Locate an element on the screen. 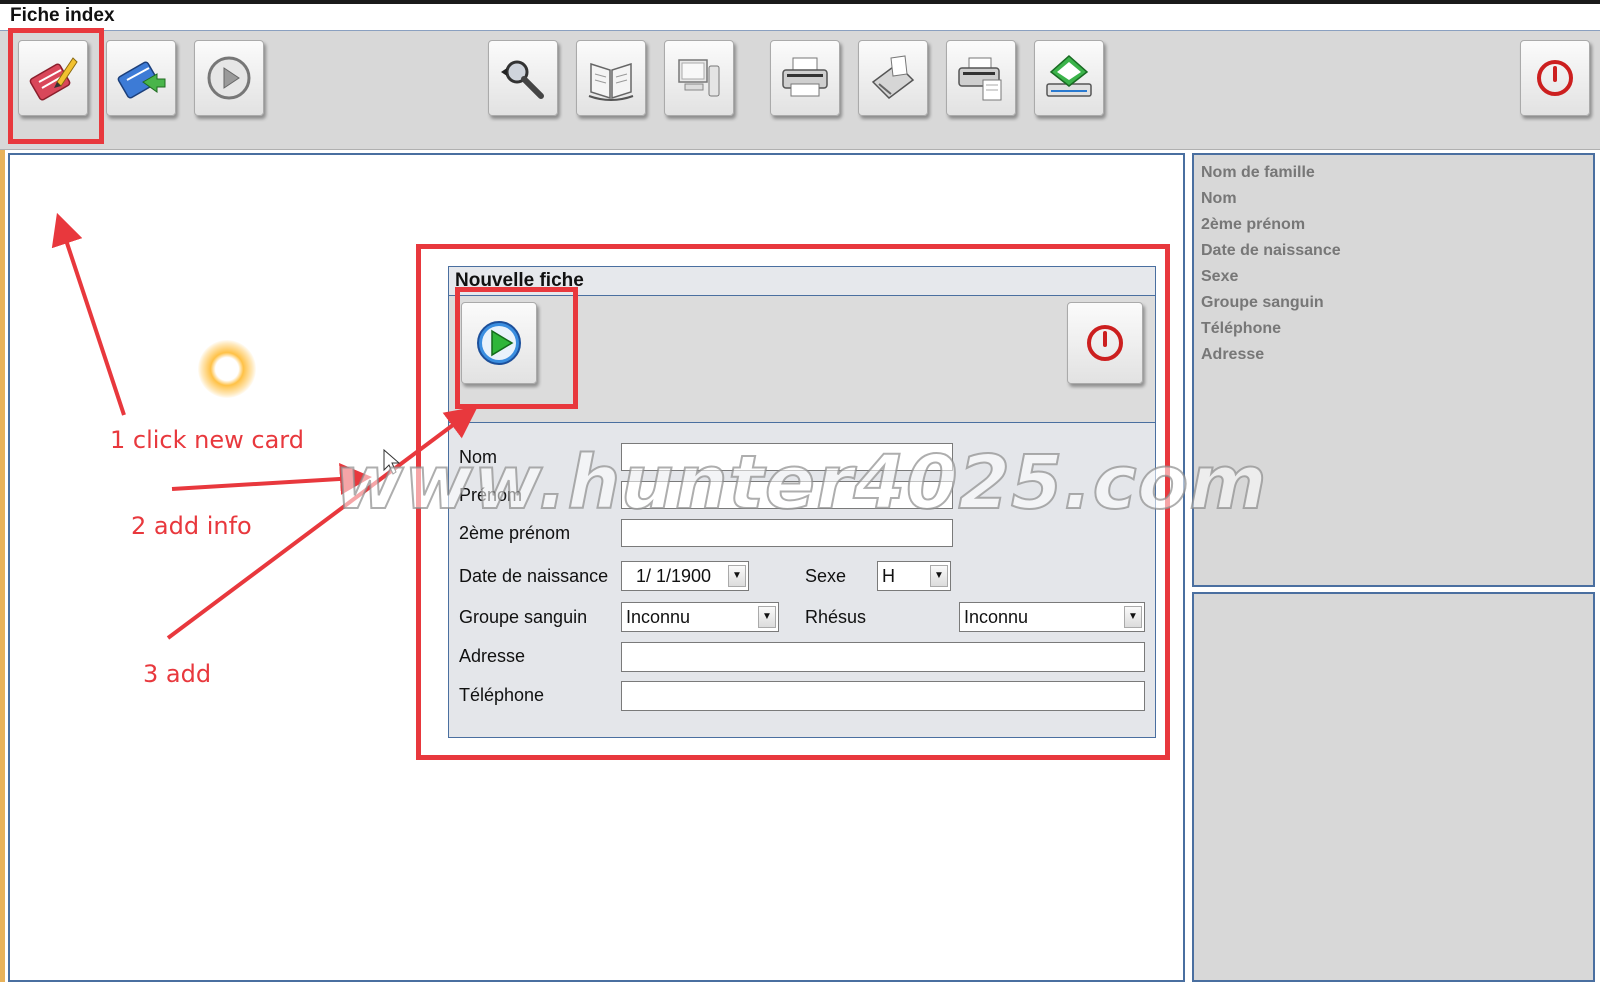  annotation-step-1: 1 click new card is located at coordinates (207, 440).